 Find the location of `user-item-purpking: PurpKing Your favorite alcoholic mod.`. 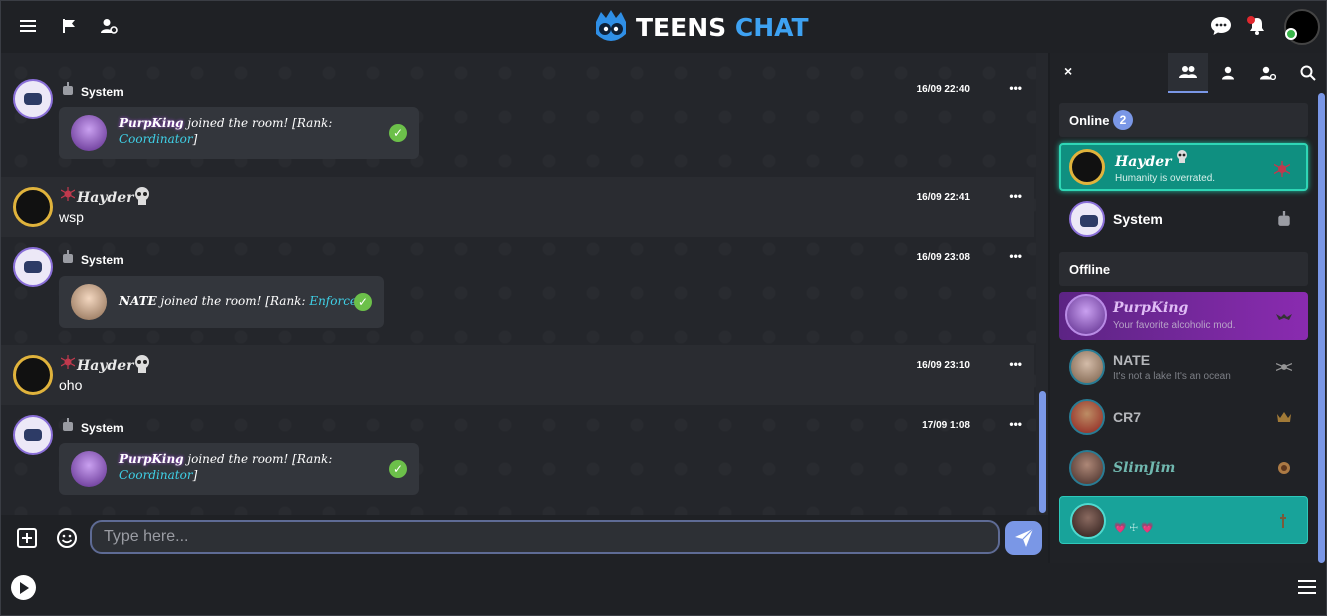

user-item-purpking: PurpKing Your favorite alcoholic mod. is located at coordinates (1183, 316).